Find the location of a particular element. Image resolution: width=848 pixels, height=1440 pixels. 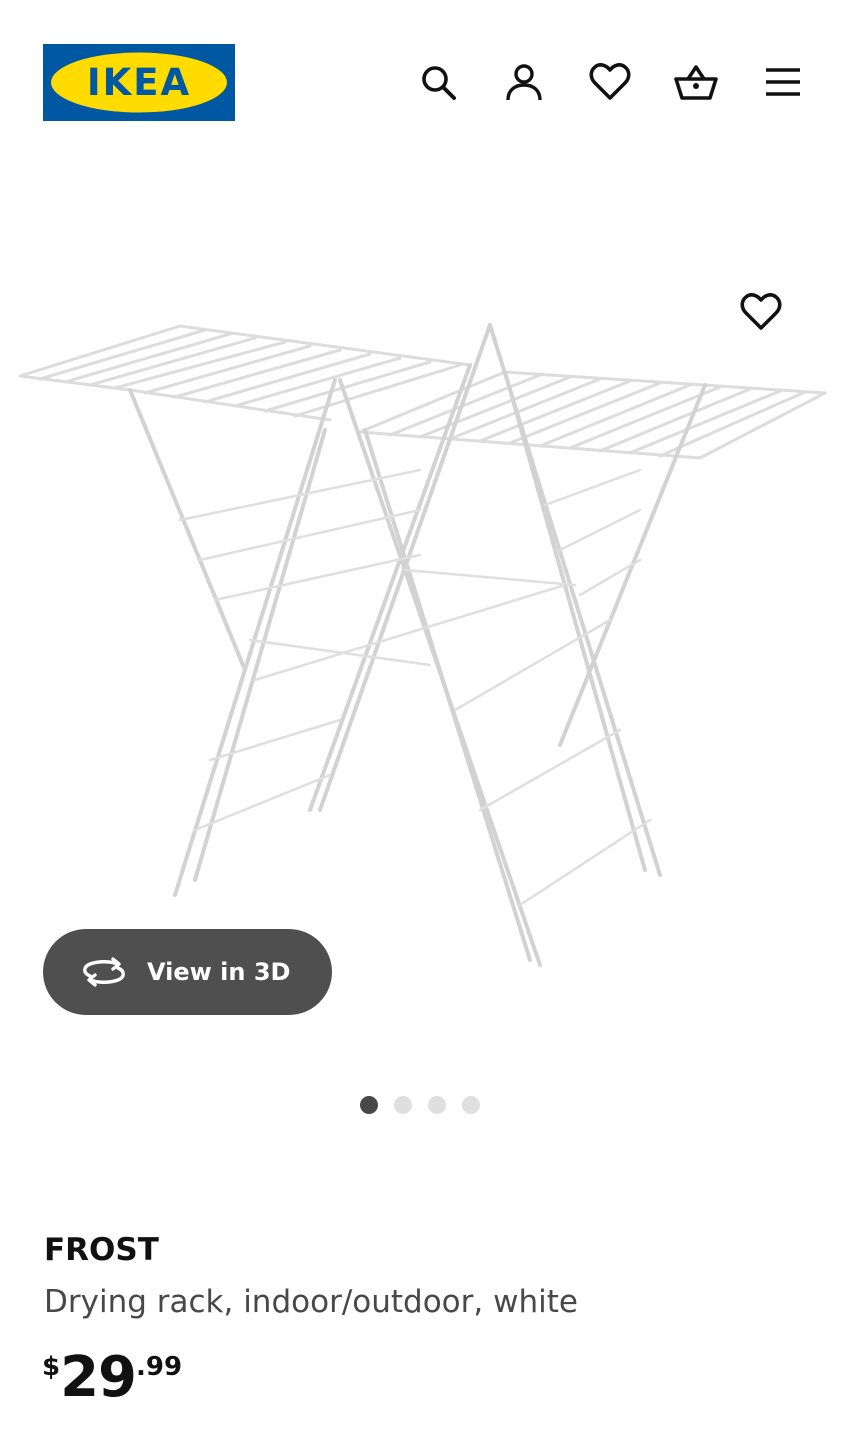

search-icon is located at coordinates (439, 83).